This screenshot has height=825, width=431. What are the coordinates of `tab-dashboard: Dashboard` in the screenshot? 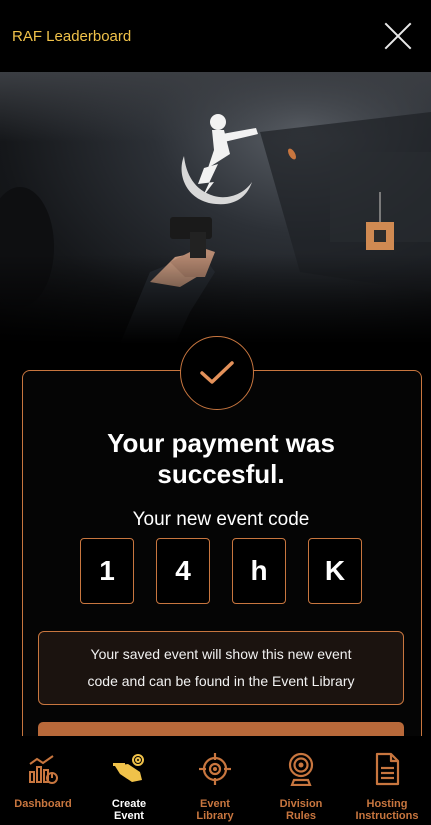 It's located at (43, 780).